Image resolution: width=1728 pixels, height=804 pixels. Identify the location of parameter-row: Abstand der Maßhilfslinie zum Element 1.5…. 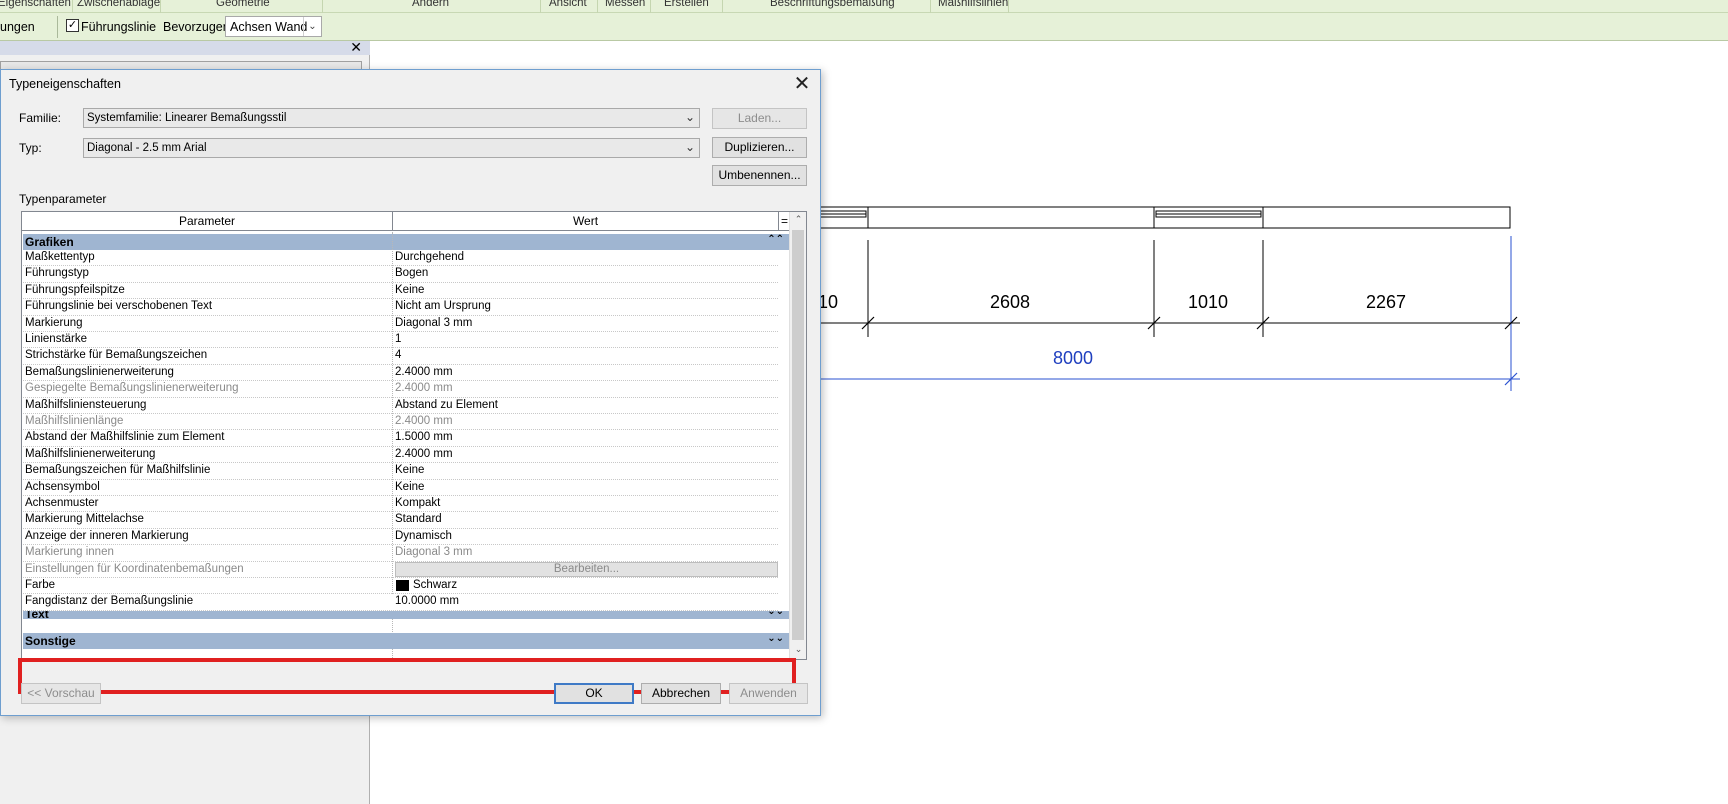
(400, 438).